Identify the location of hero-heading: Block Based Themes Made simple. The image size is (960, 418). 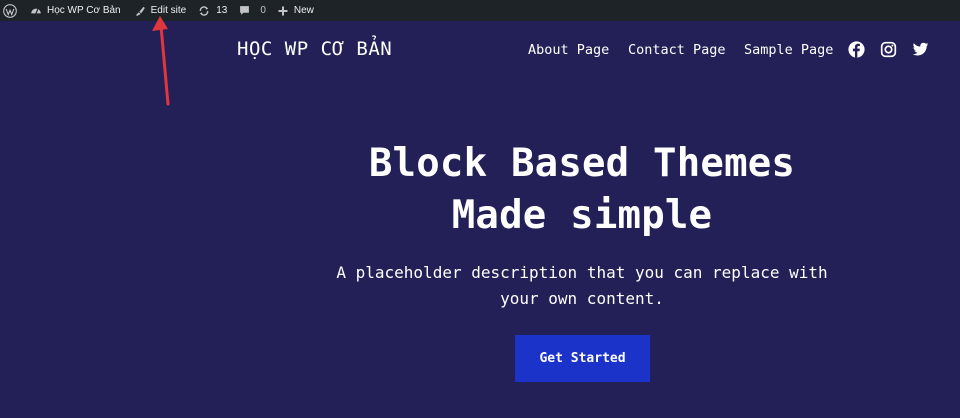
(582, 190).